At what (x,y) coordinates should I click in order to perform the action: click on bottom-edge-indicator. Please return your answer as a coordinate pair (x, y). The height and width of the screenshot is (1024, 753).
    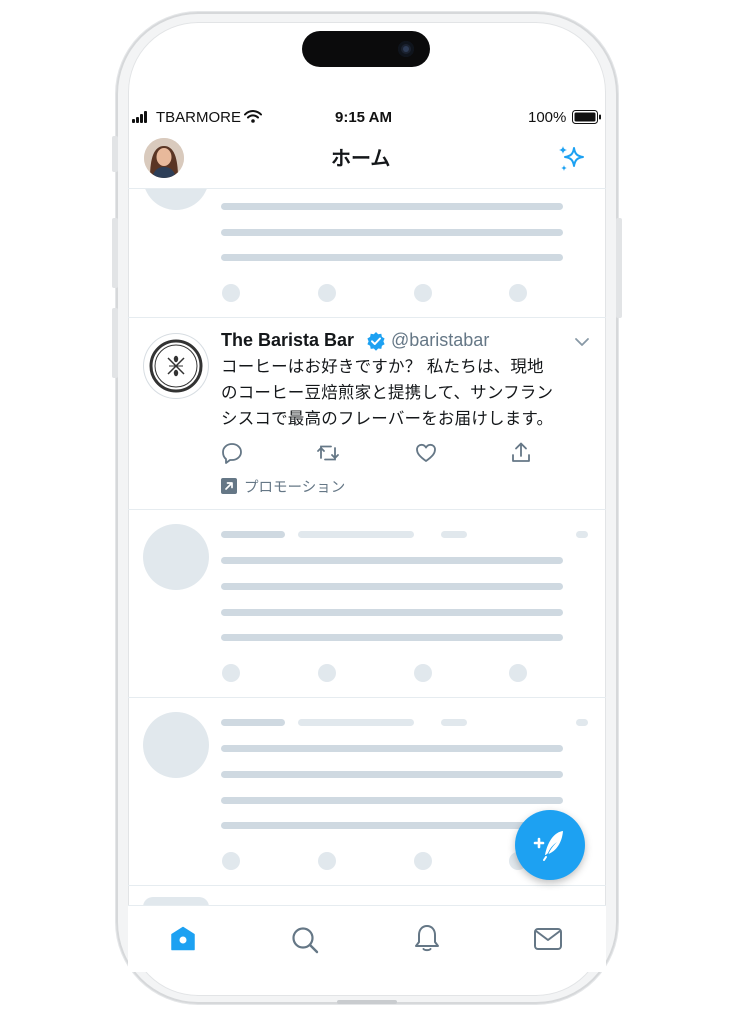
    Looking at the image, I should click on (367, 1002).